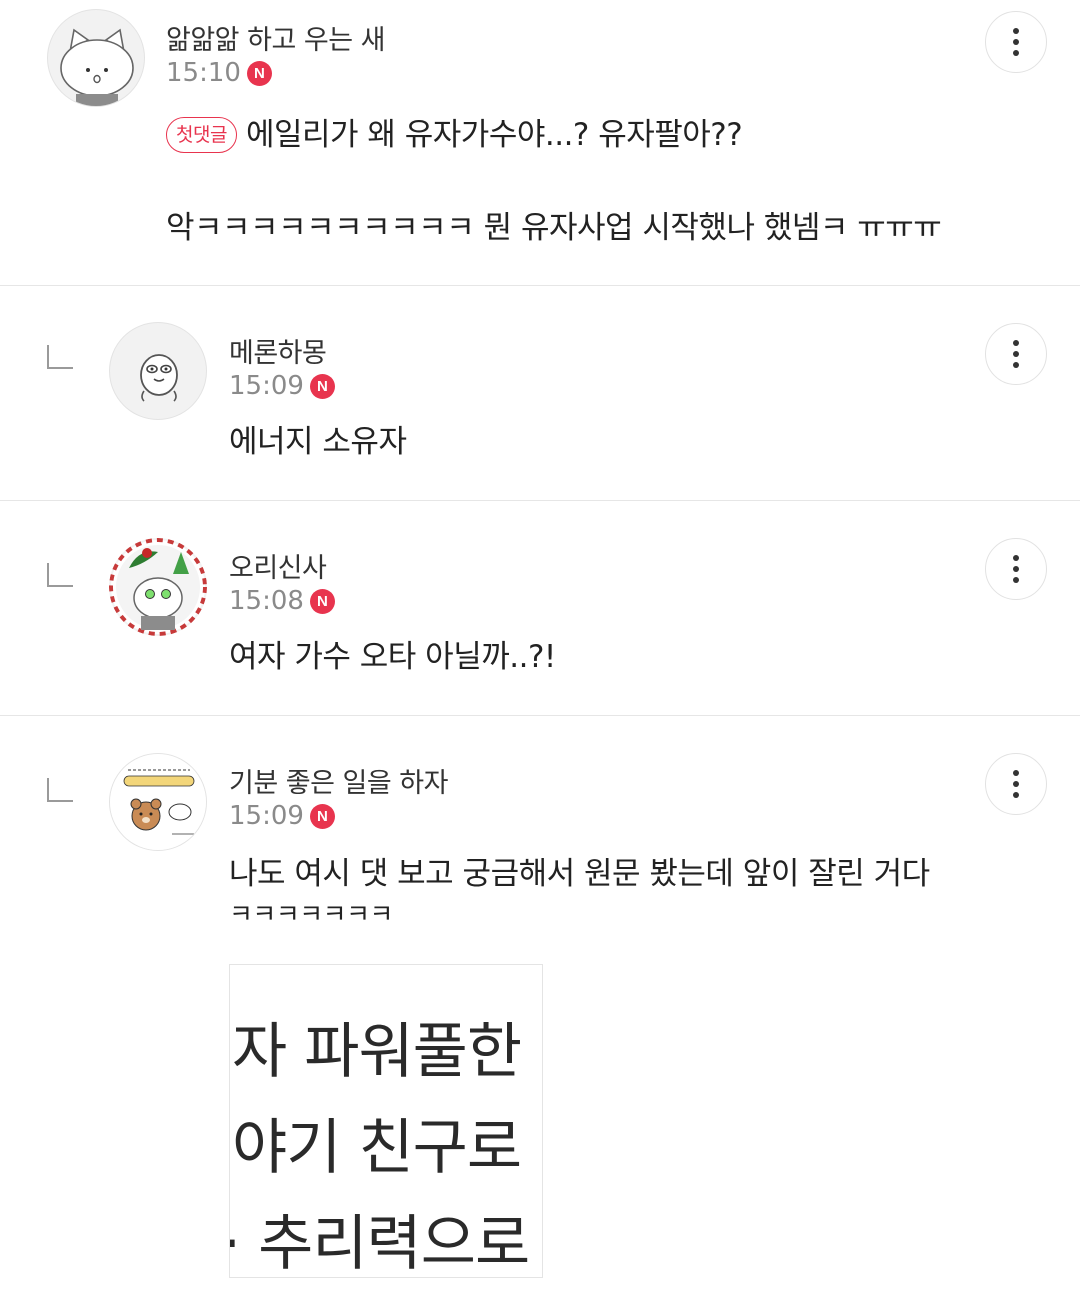 This screenshot has height=1311, width=1080. Describe the element at coordinates (275, 37) in the screenshot. I see `comment-nickname: 앎앎앎 하고 우는 새` at that location.